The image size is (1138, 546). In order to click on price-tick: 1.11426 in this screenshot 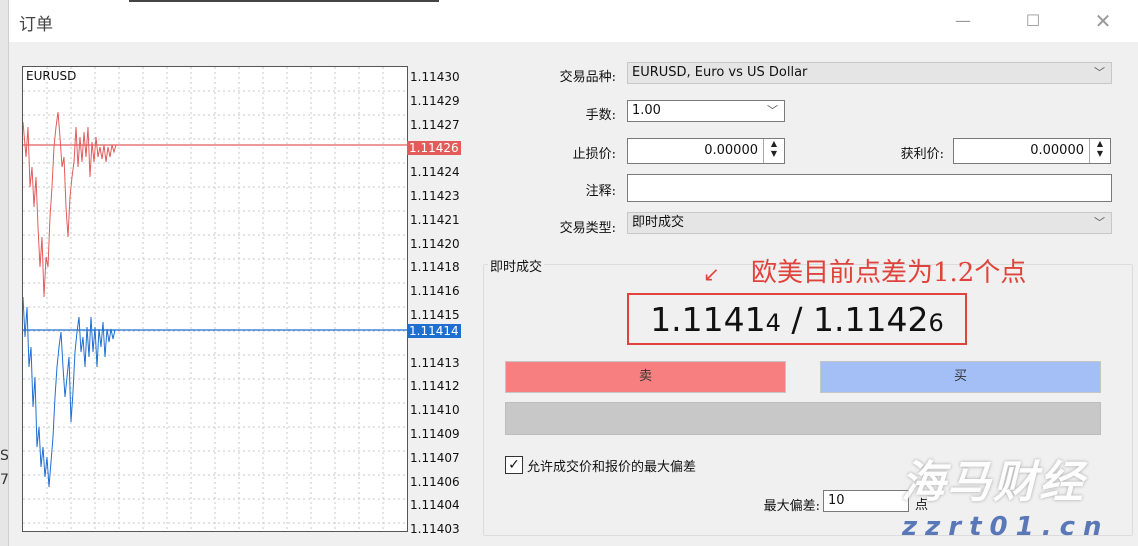, I will do `click(434, 148)`.